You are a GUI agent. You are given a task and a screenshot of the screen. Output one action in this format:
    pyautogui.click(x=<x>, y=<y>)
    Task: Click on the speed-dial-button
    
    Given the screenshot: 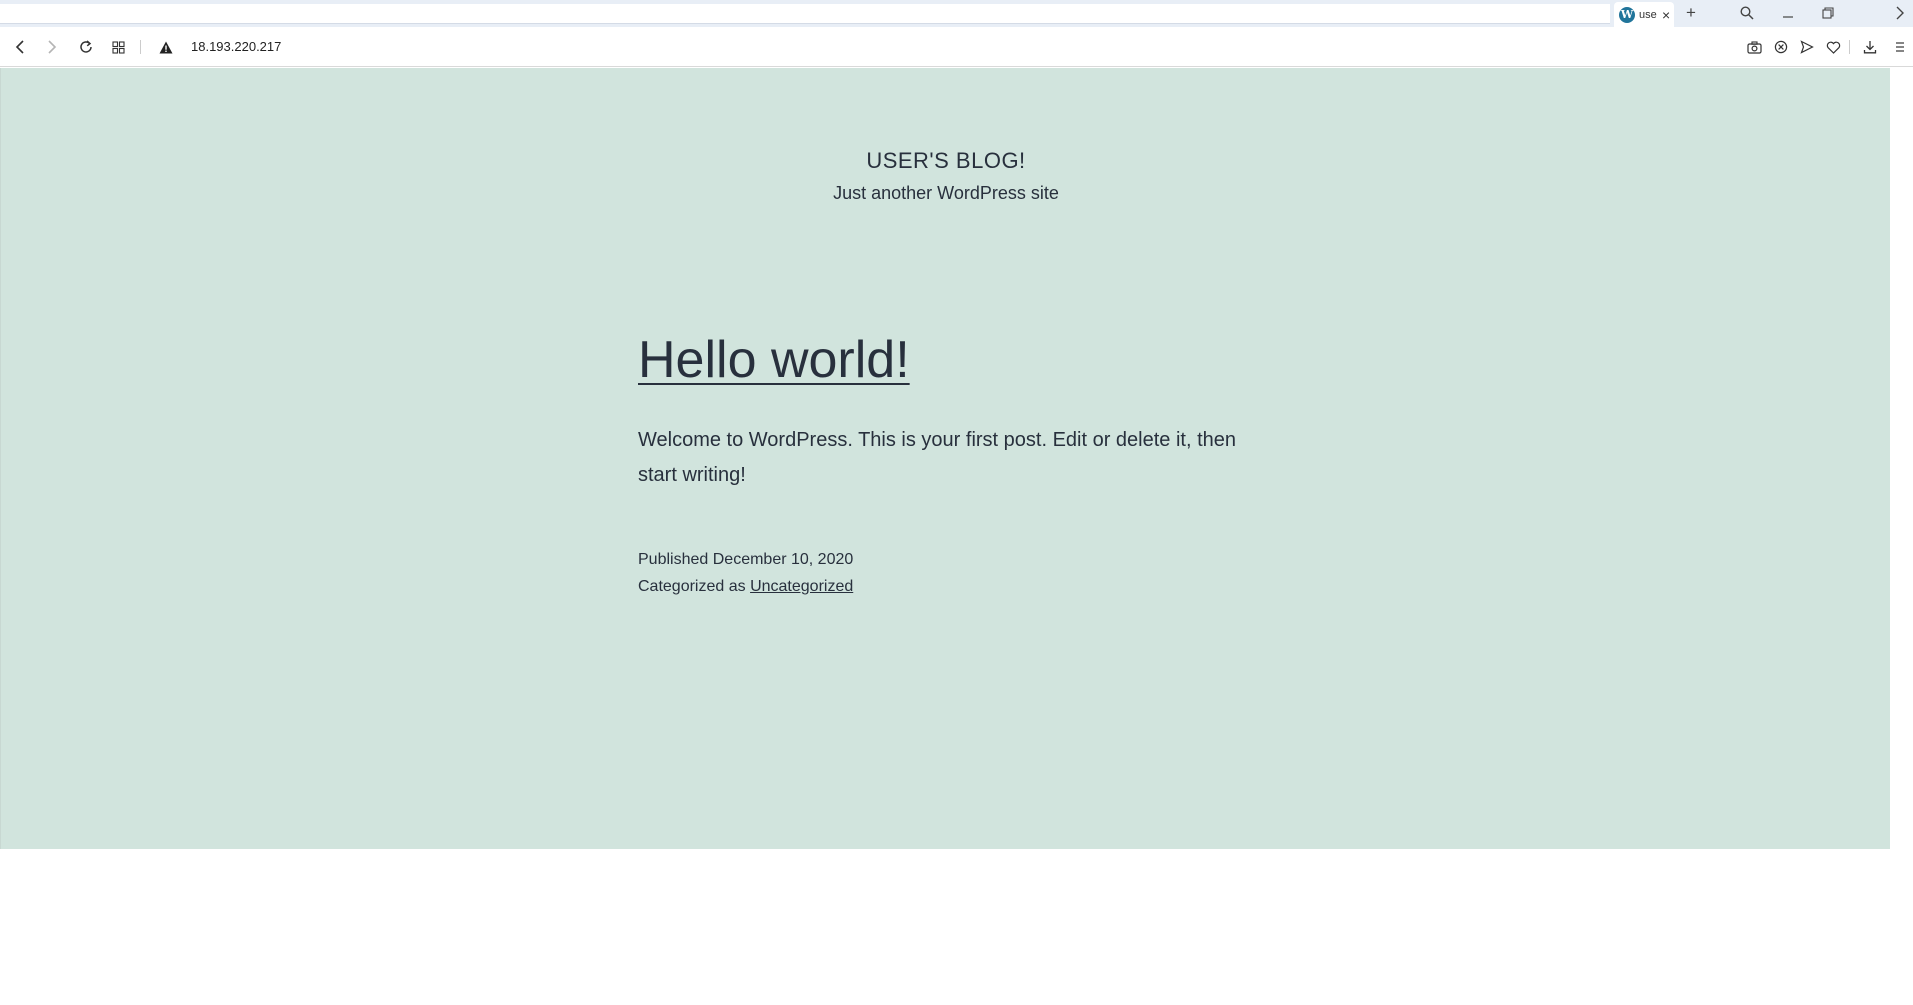 What is the action you would take?
    pyautogui.click(x=118, y=47)
    